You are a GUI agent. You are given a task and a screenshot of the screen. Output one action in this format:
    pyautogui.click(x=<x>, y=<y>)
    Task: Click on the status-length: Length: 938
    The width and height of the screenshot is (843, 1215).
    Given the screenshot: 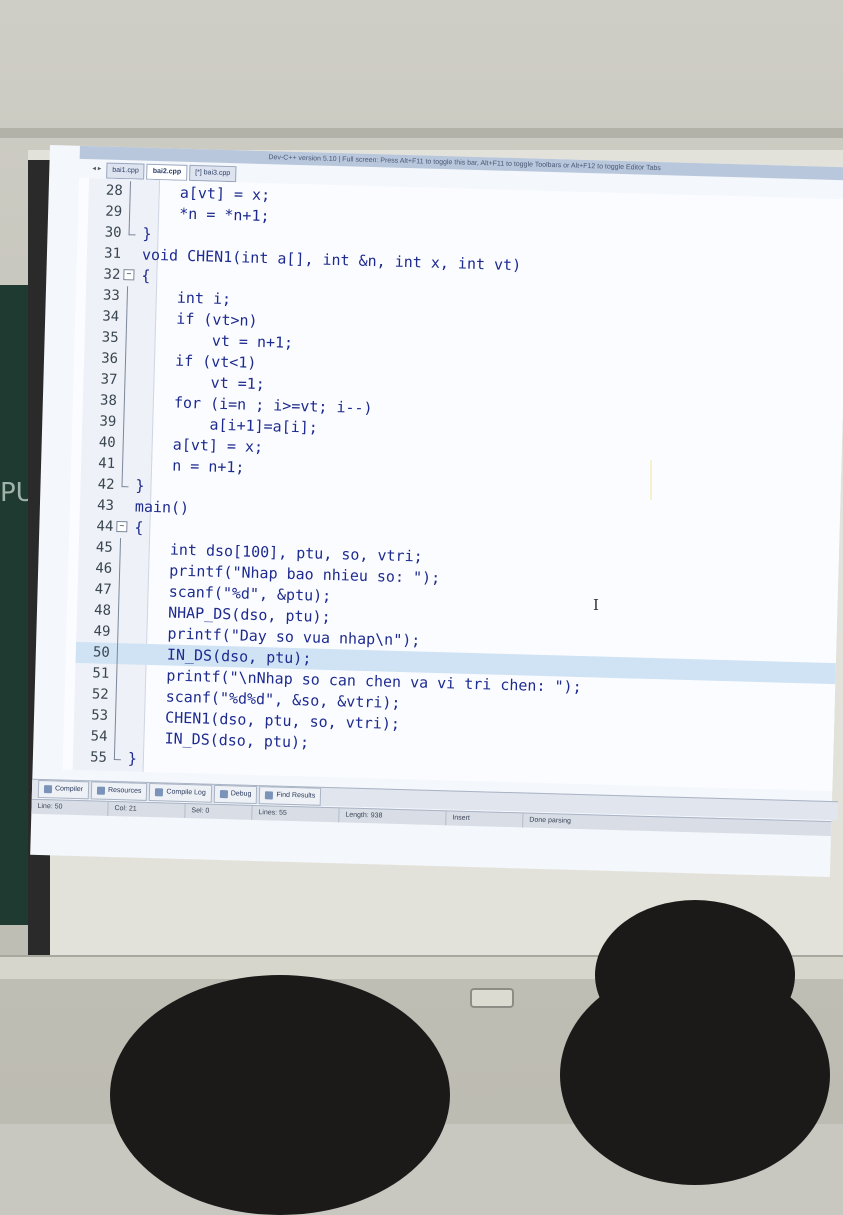 What is the action you would take?
    pyautogui.click(x=393, y=817)
    